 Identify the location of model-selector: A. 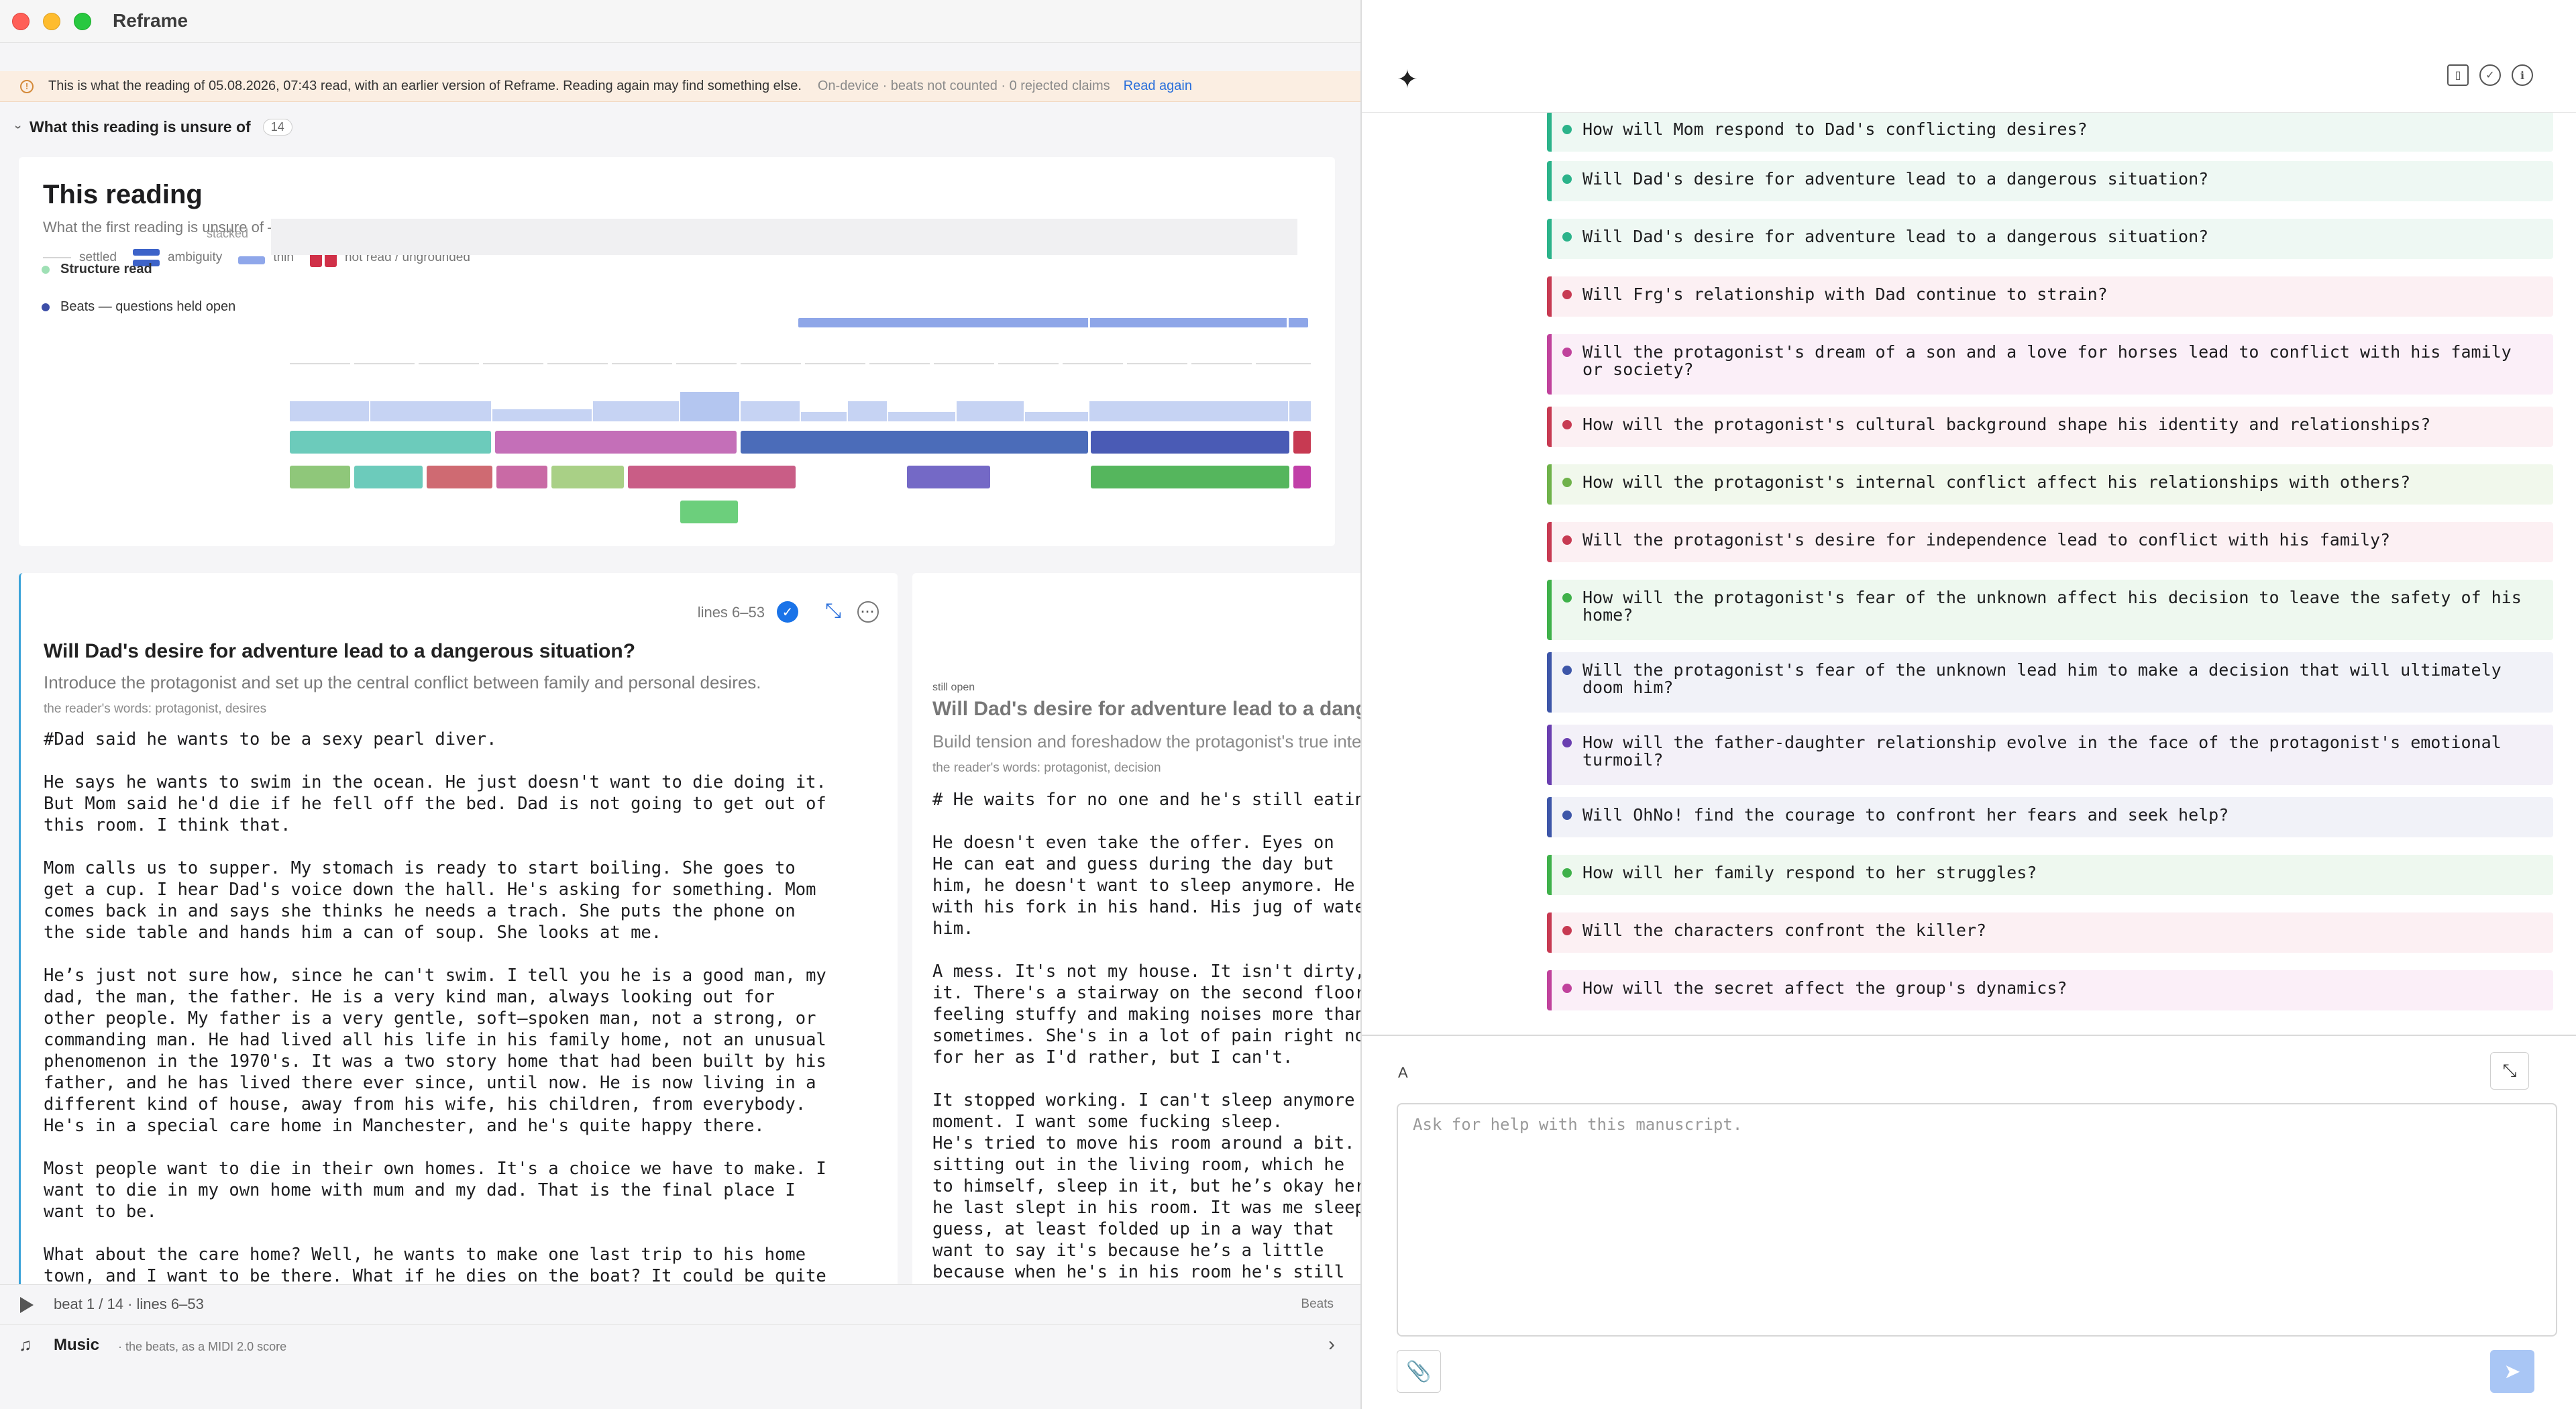
(1403, 1073).